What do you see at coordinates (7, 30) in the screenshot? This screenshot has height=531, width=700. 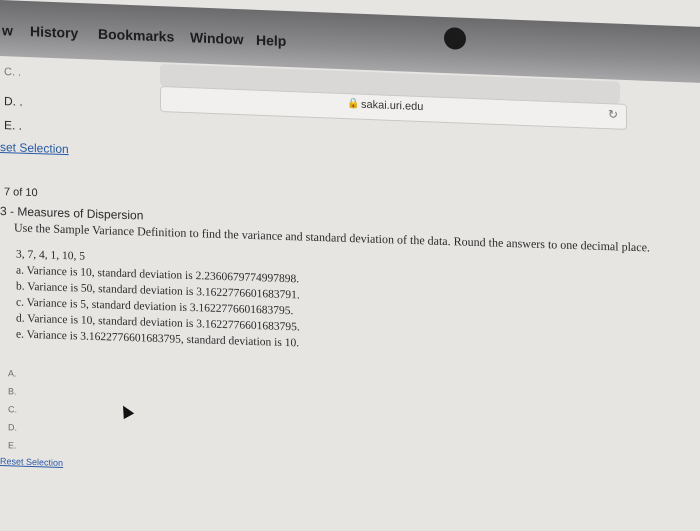 I see `menu-item-w: w` at bounding box center [7, 30].